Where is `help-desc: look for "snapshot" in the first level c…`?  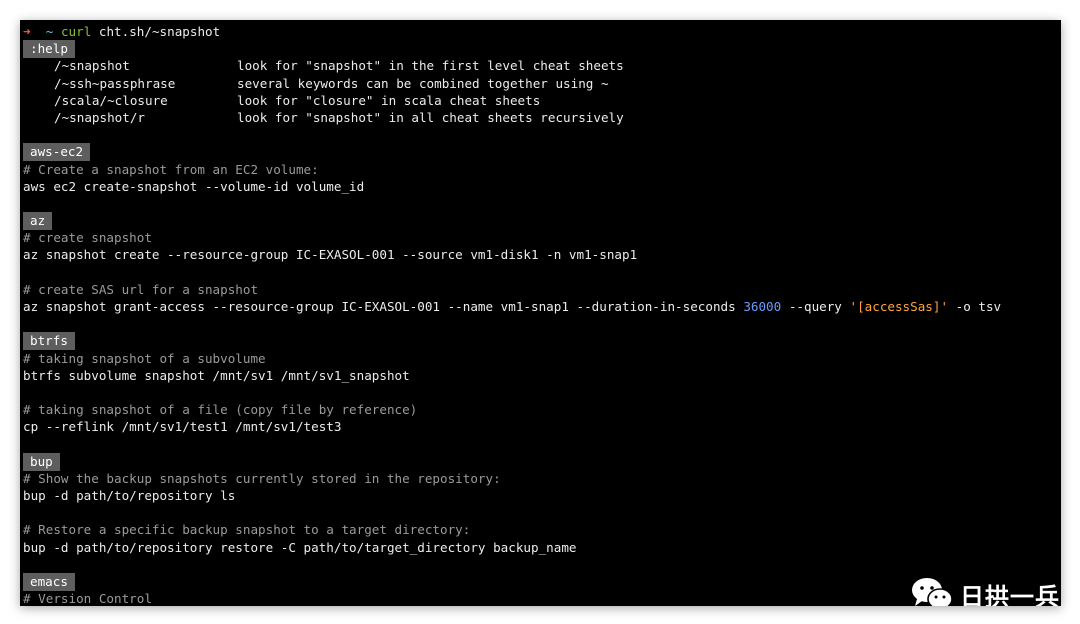 help-desc: look for "snapshot" in the first level c… is located at coordinates (430, 66).